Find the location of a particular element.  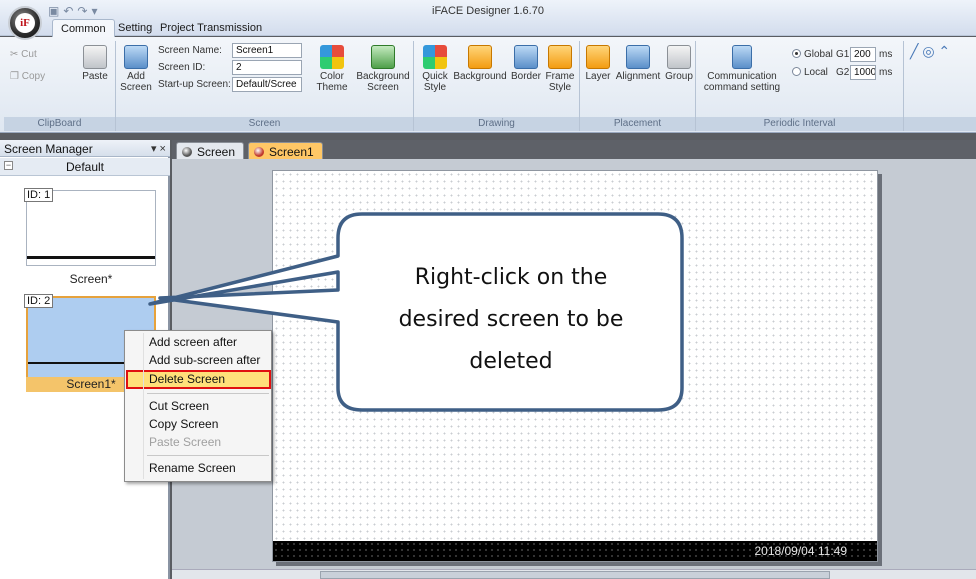

quick-style-icon is located at coordinates (435, 57).